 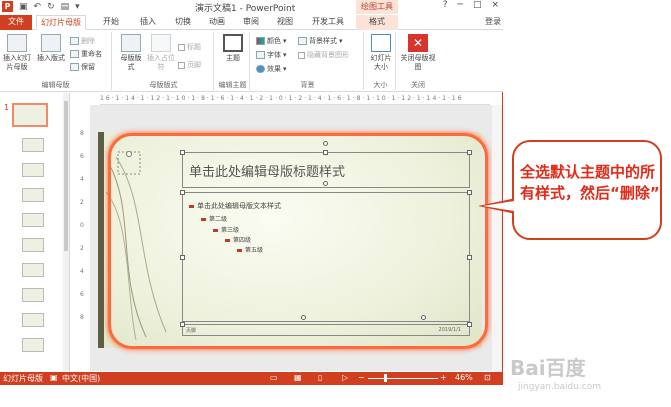 What do you see at coordinates (464, 377) in the screenshot?
I see `zoom-level: 46%` at bounding box center [464, 377].